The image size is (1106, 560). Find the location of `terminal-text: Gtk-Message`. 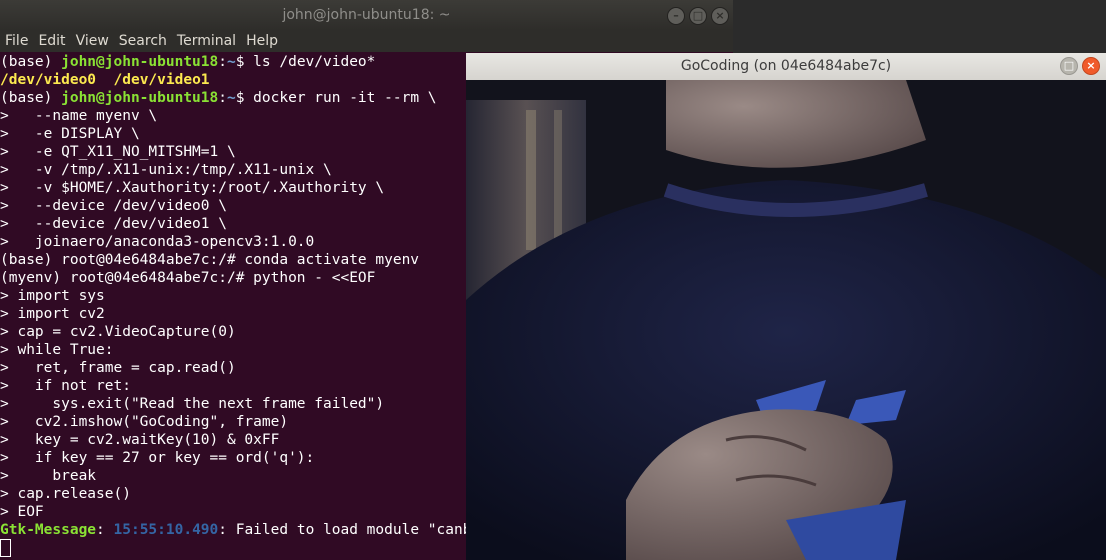

terminal-text: Gtk-Message is located at coordinates (48, 530).